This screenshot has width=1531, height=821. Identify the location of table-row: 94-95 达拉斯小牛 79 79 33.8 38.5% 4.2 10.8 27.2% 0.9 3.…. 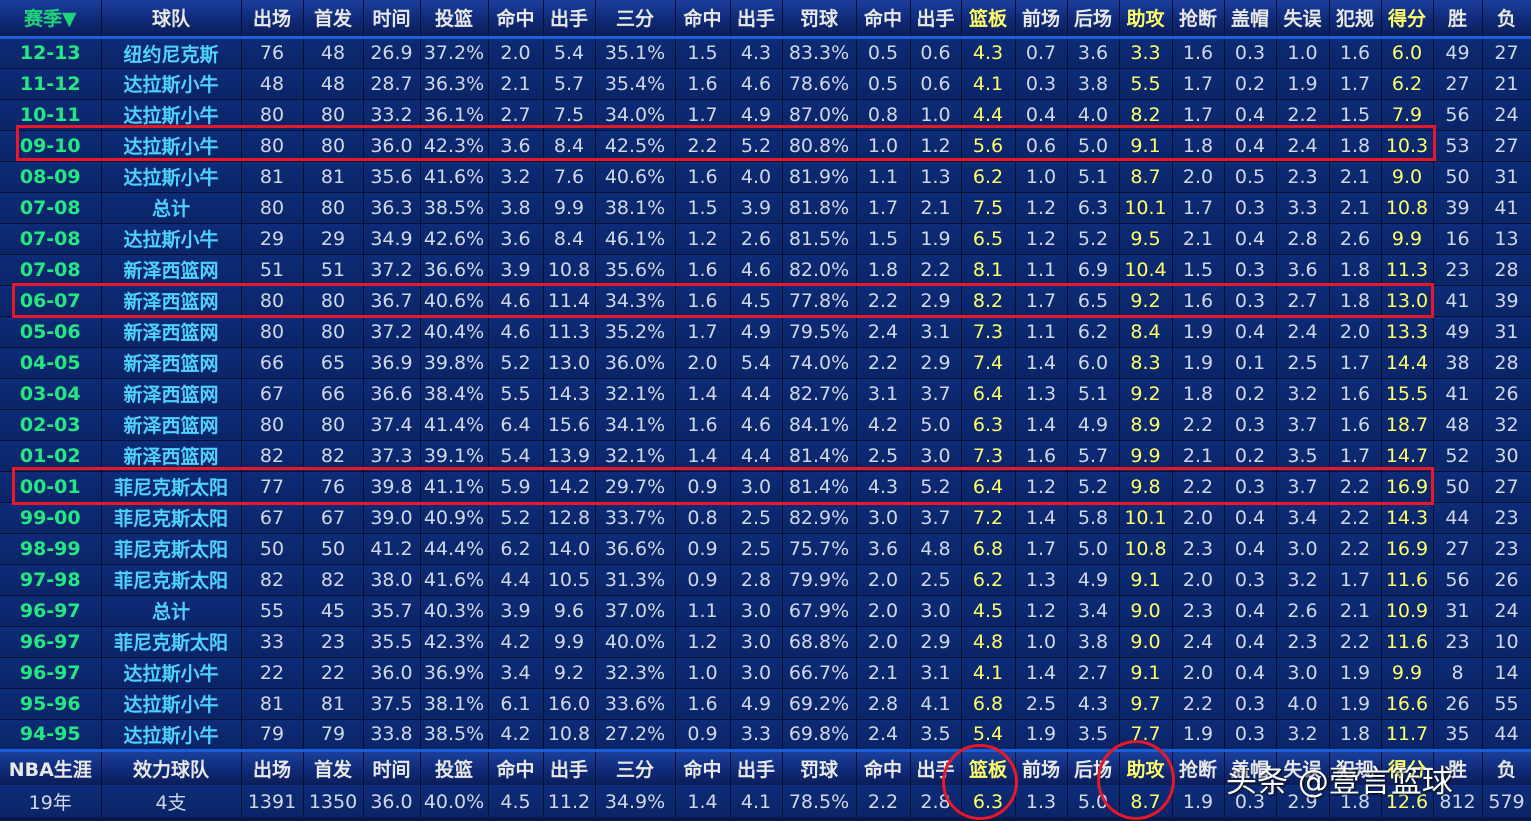
(765, 735).